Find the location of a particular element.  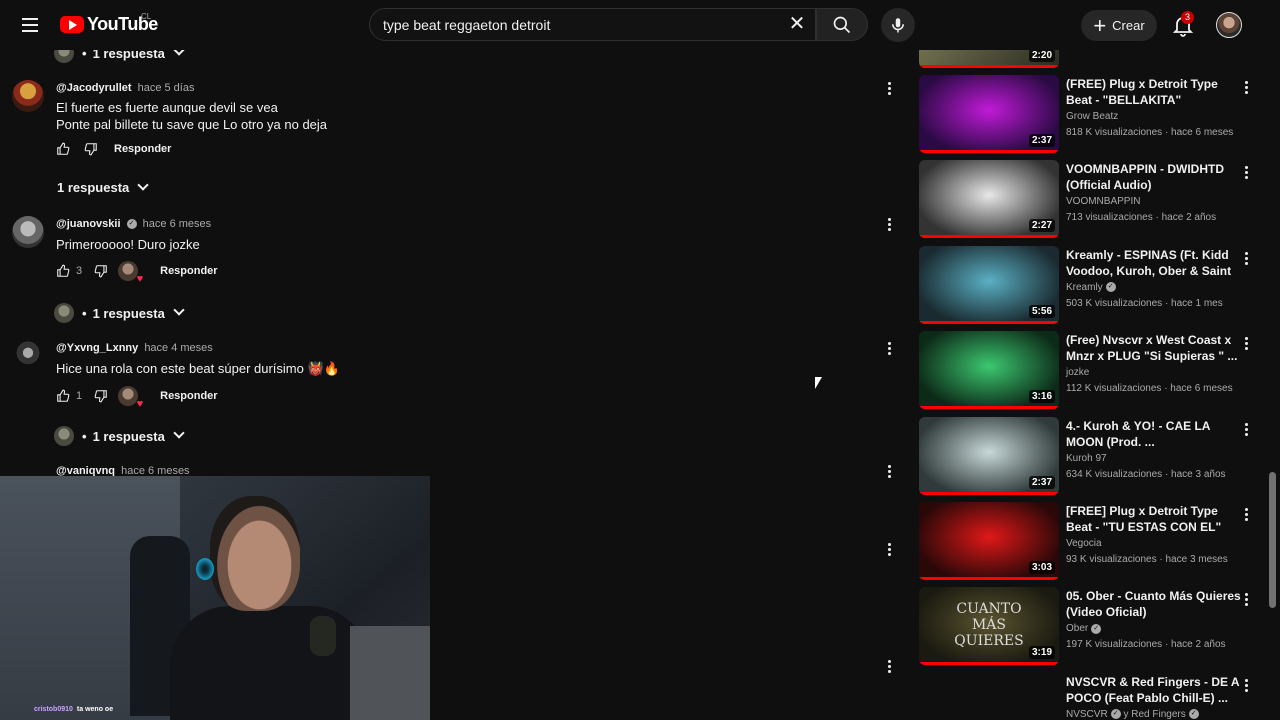

account-avatar is located at coordinates (1229, 25).